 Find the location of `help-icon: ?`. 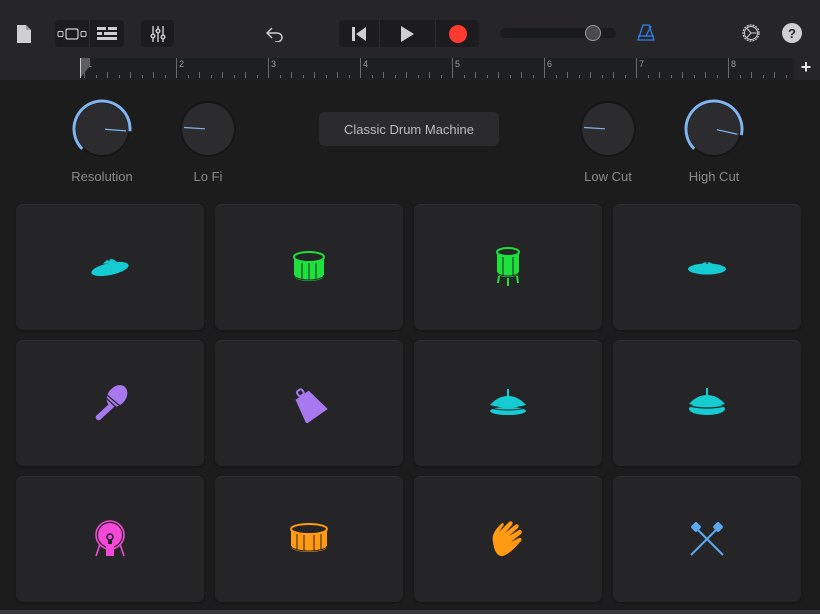

help-icon: ? is located at coordinates (792, 33).